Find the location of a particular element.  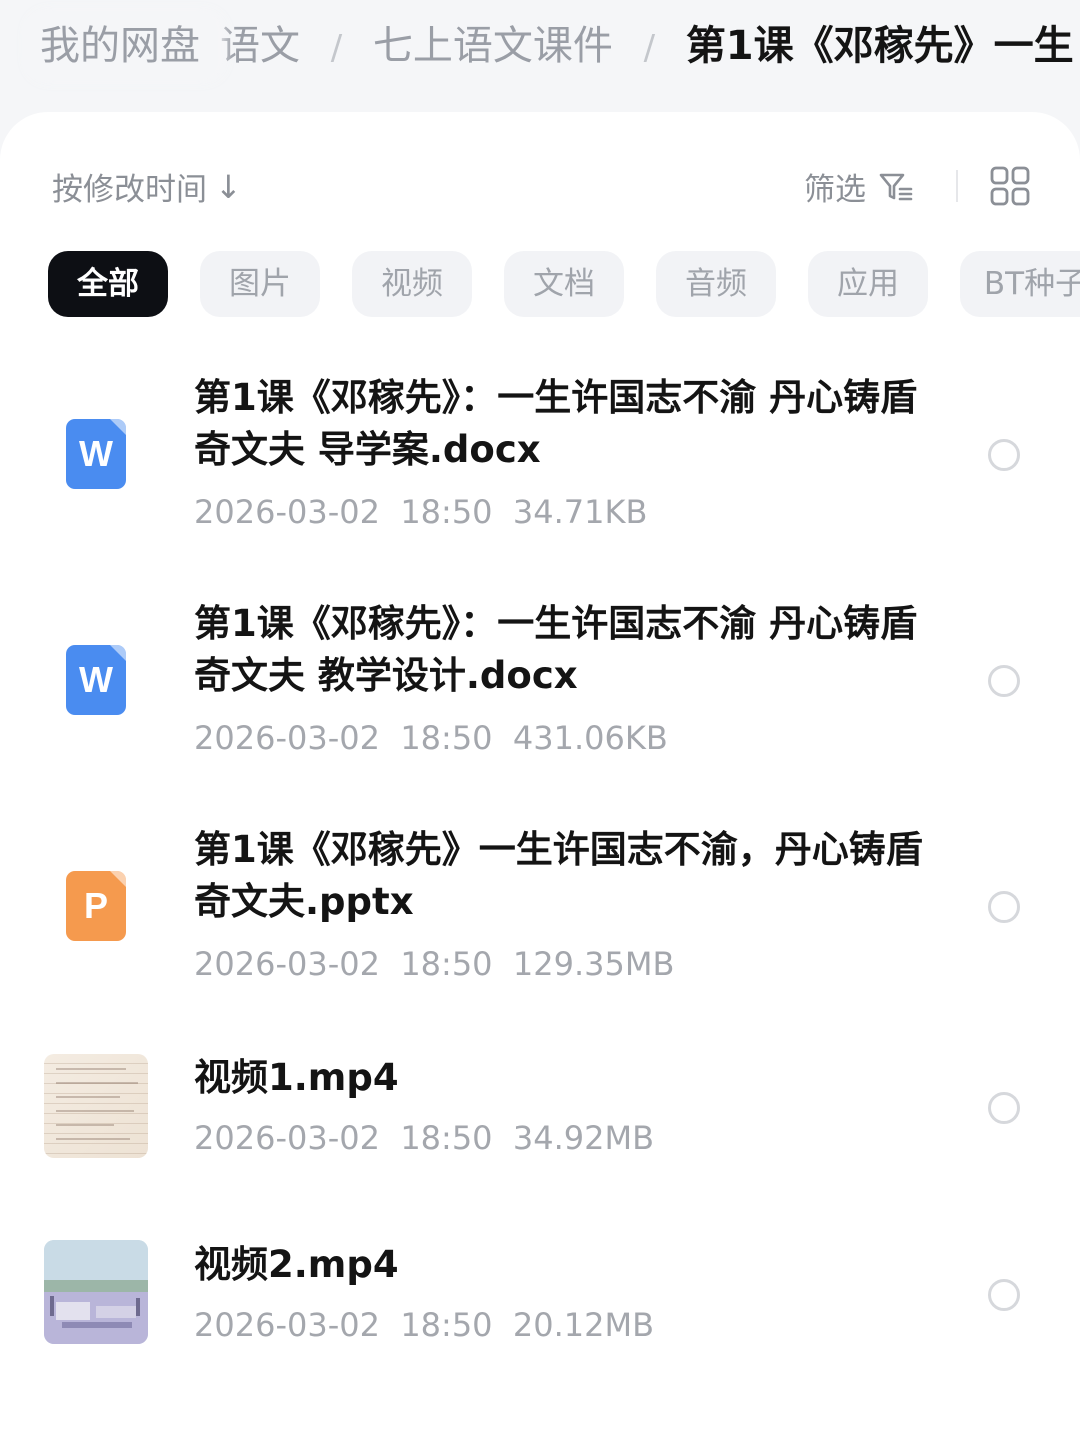

toolbar-divider is located at coordinates (957, 186).